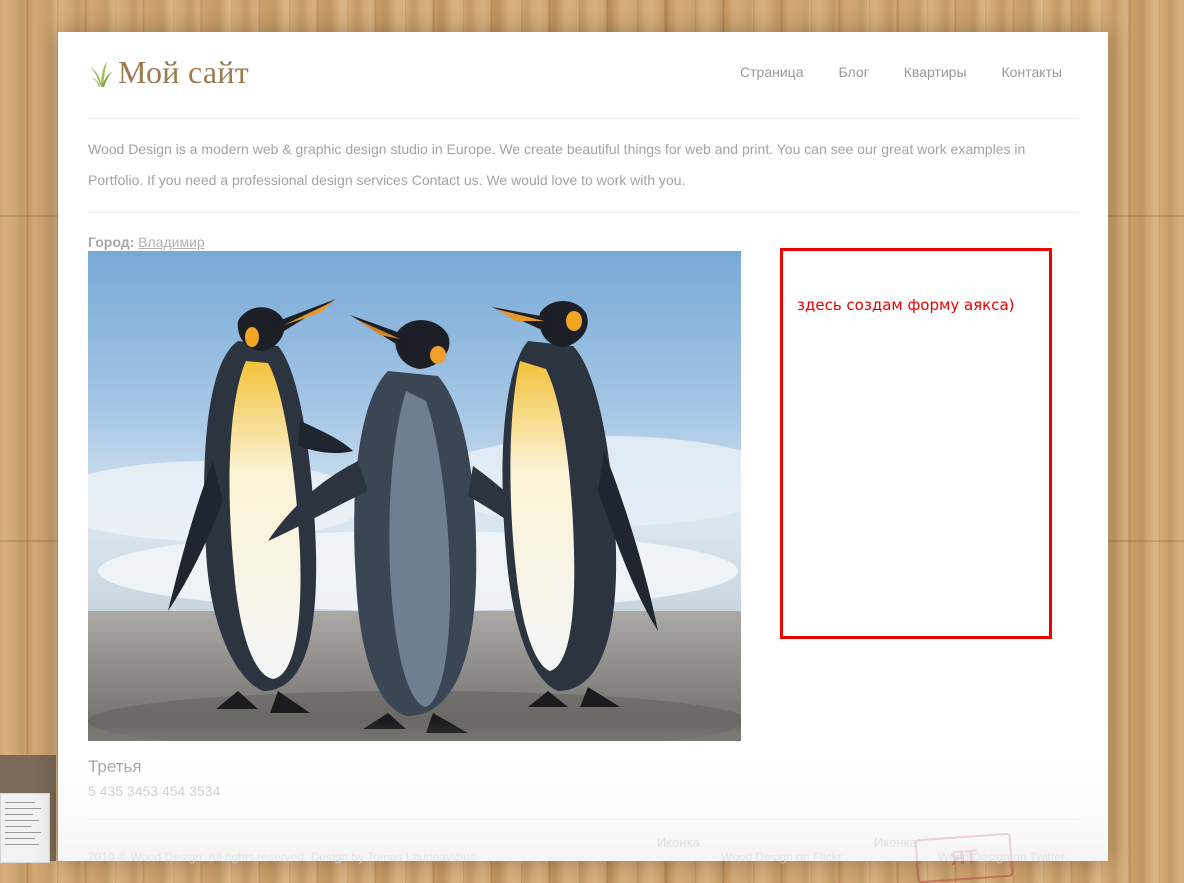  What do you see at coordinates (583, 212) in the screenshot?
I see `intro-divider` at bounding box center [583, 212].